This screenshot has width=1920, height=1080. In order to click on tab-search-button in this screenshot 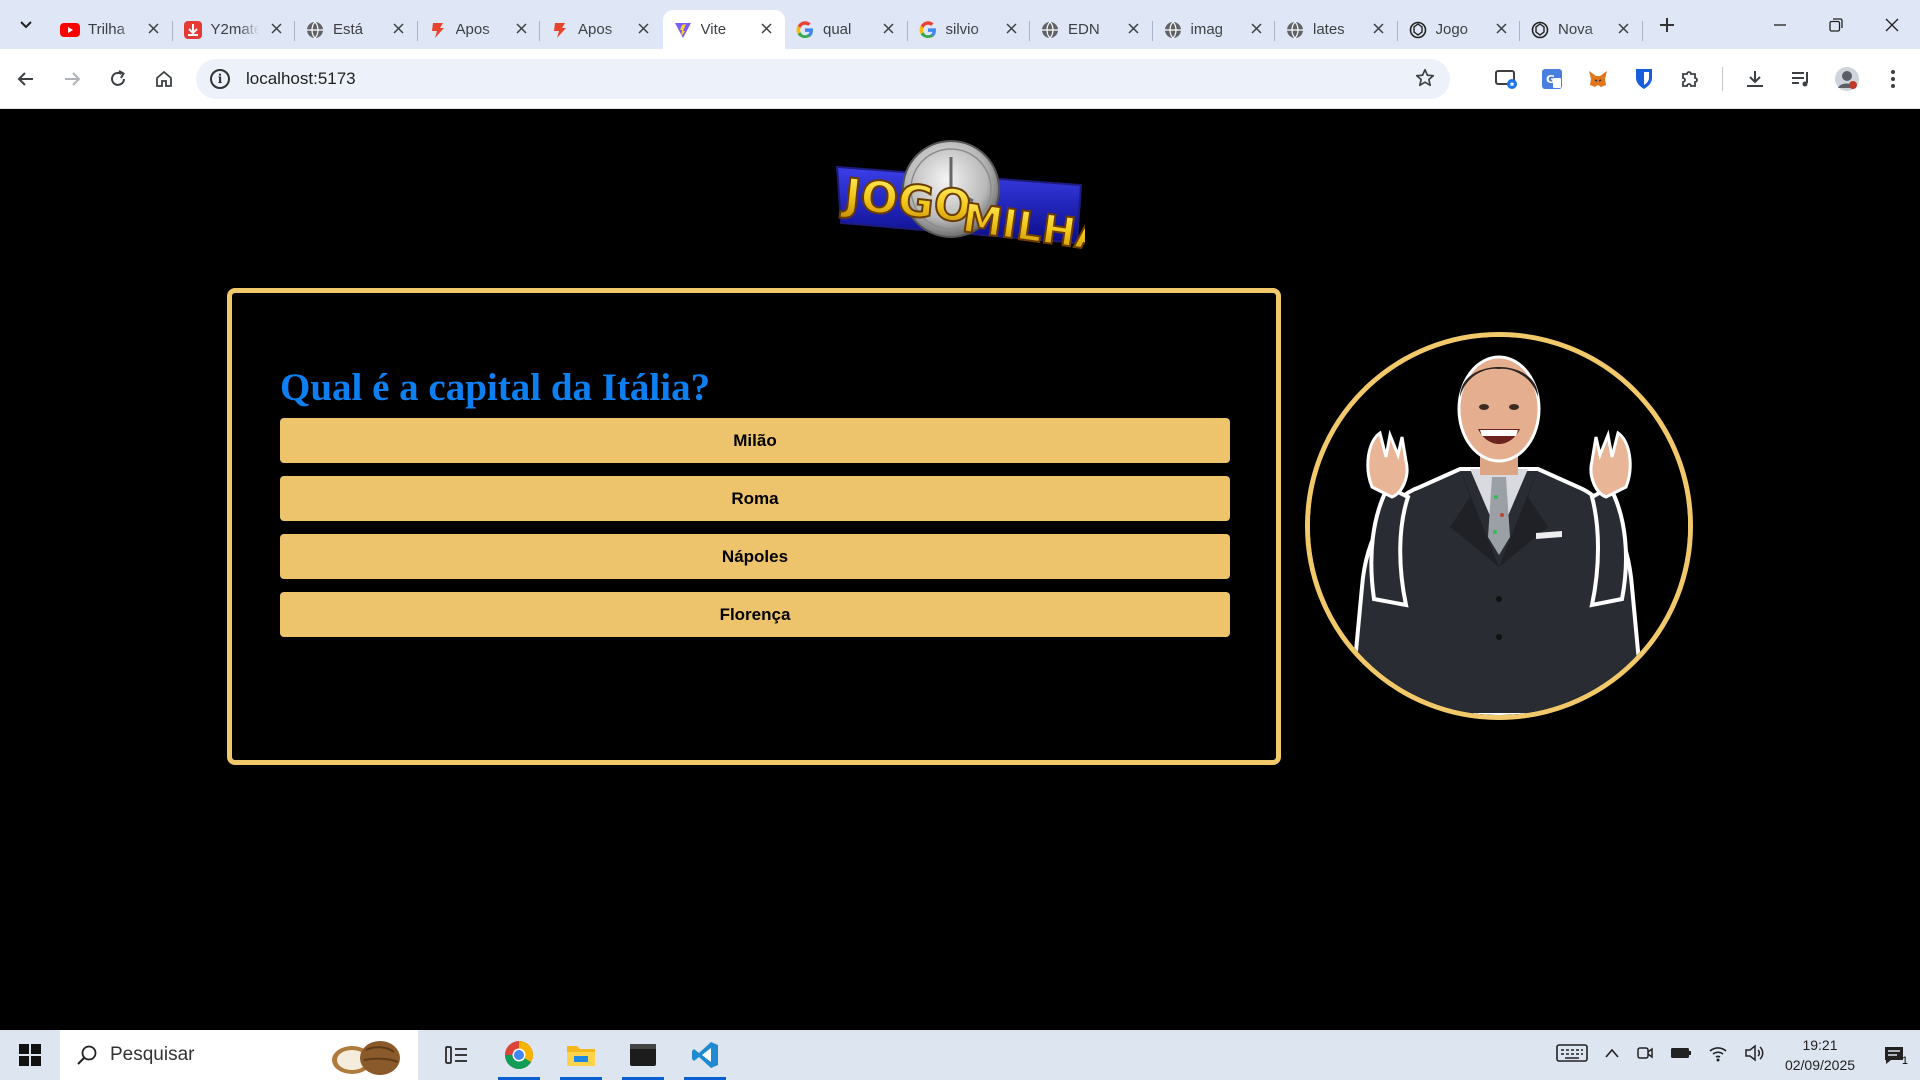, I will do `click(26, 24)`.